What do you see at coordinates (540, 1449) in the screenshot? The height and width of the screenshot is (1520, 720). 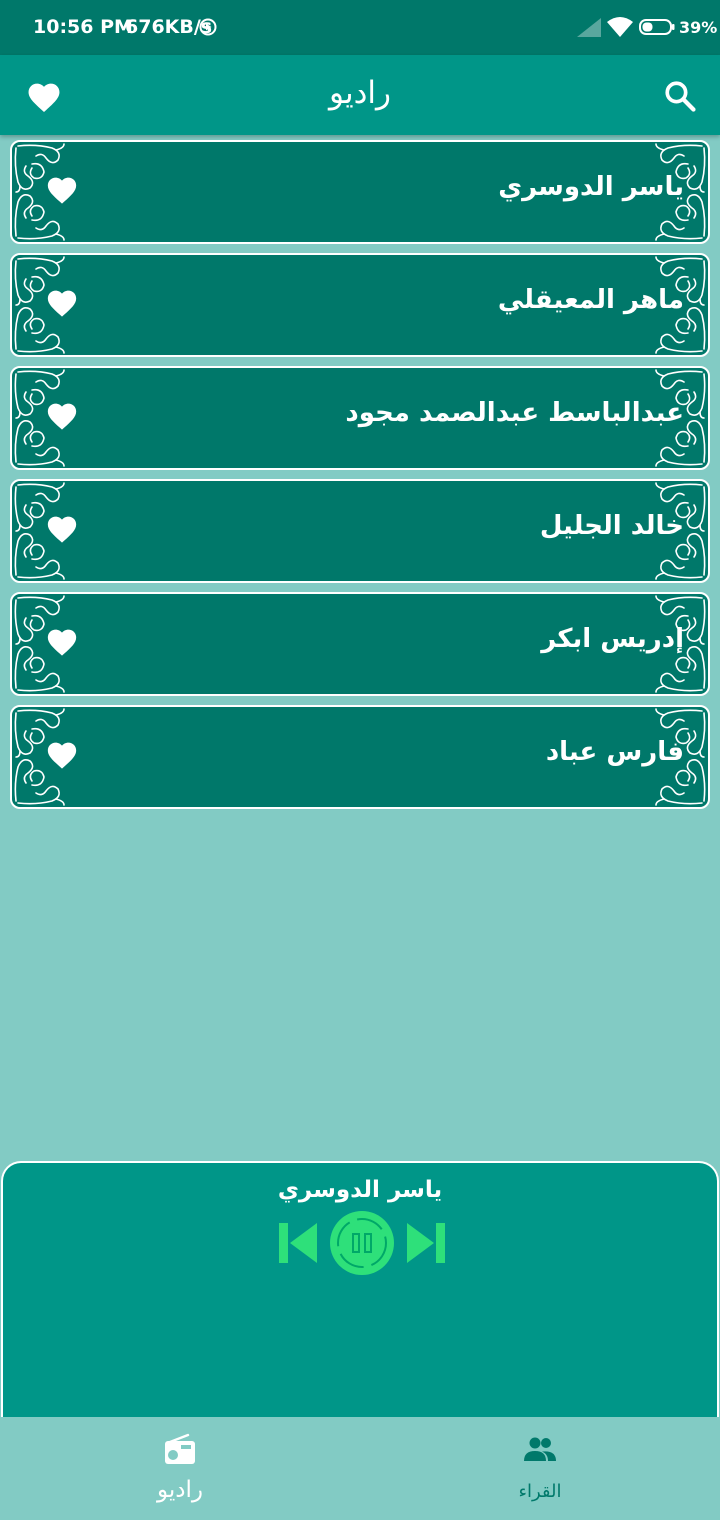 I see `people-icon` at bounding box center [540, 1449].